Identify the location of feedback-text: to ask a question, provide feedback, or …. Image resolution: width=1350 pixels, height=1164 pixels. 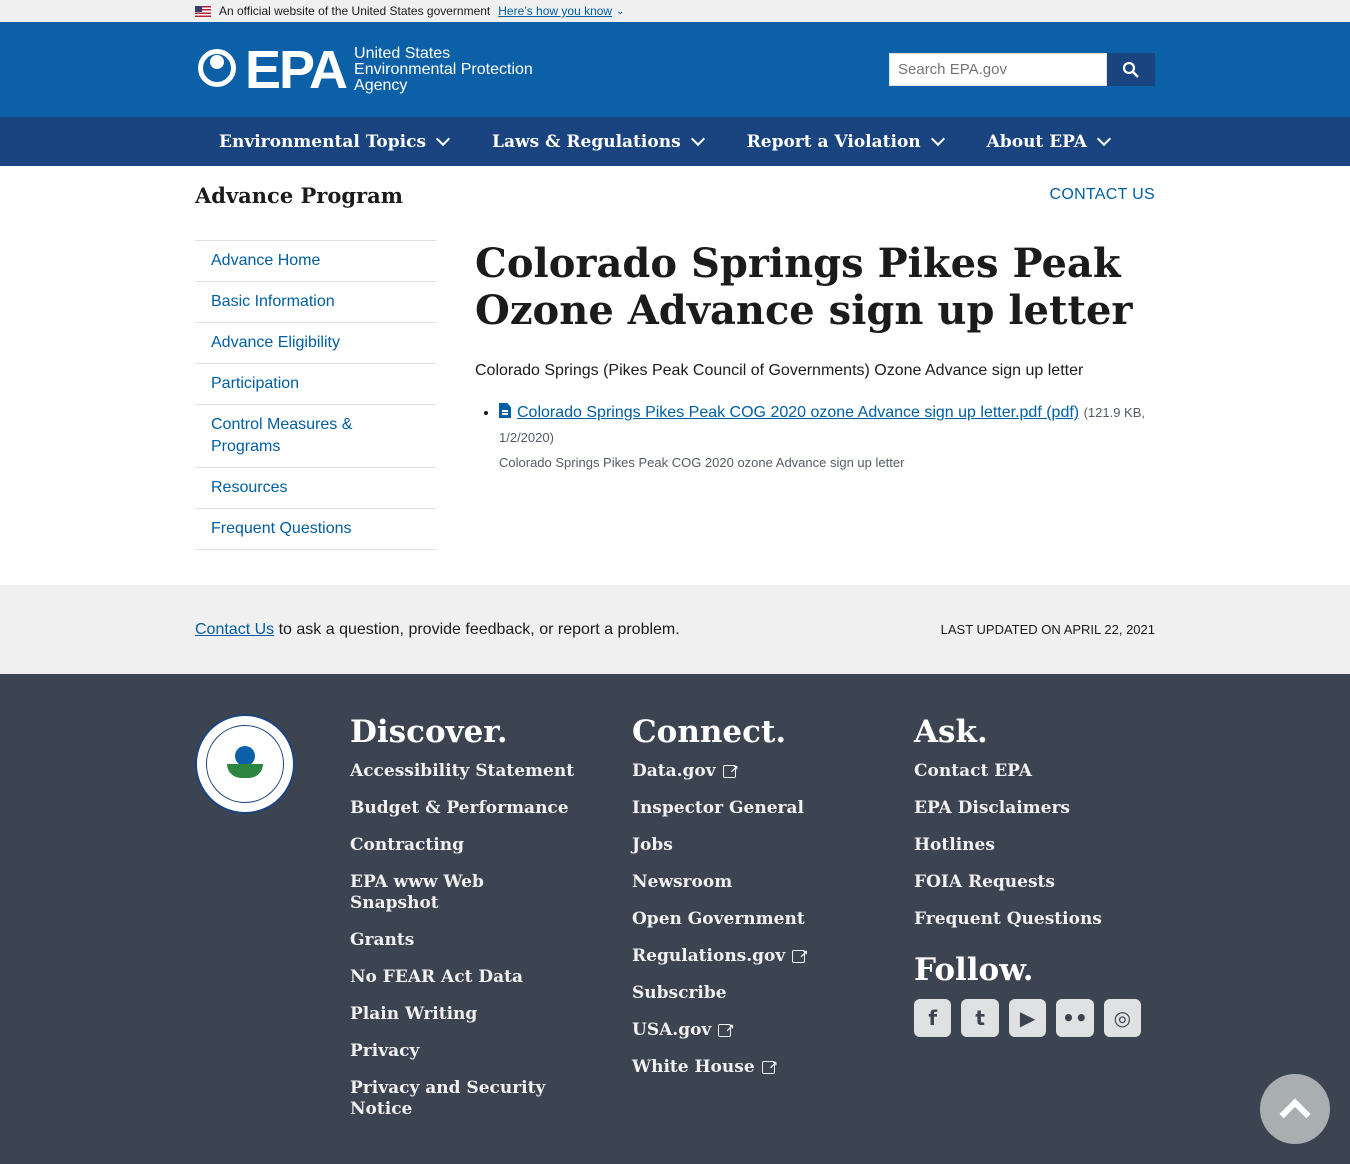
(477, 629).